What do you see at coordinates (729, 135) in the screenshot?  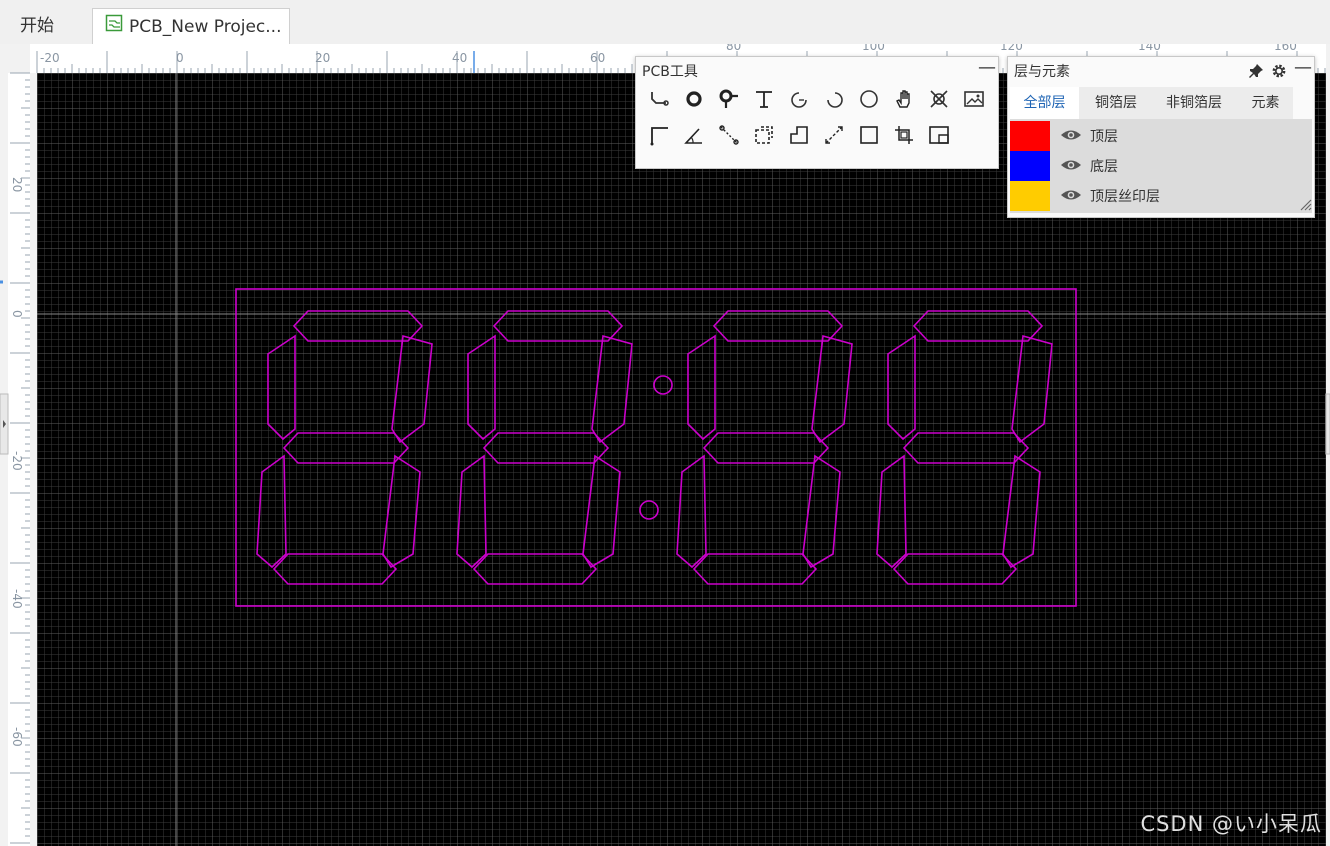 I see `dimension-icon` at bounding box center [729, 135].